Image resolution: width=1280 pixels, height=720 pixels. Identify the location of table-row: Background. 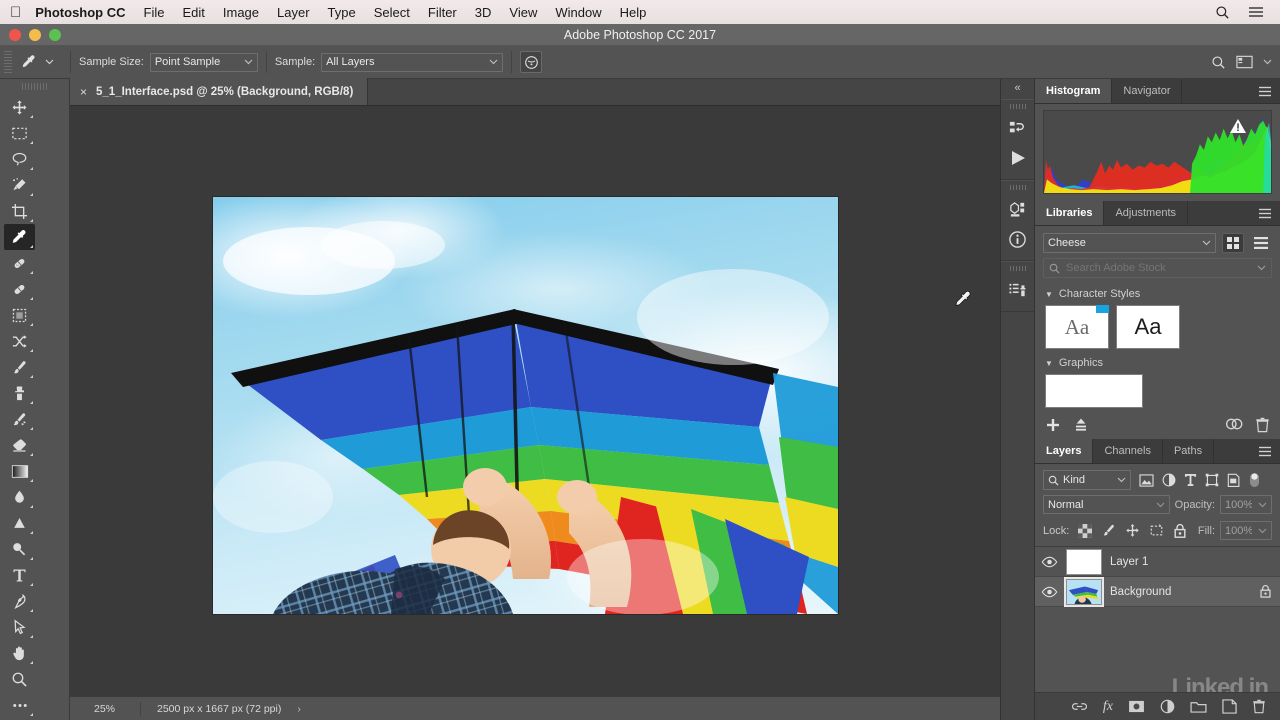
(1157, 591).